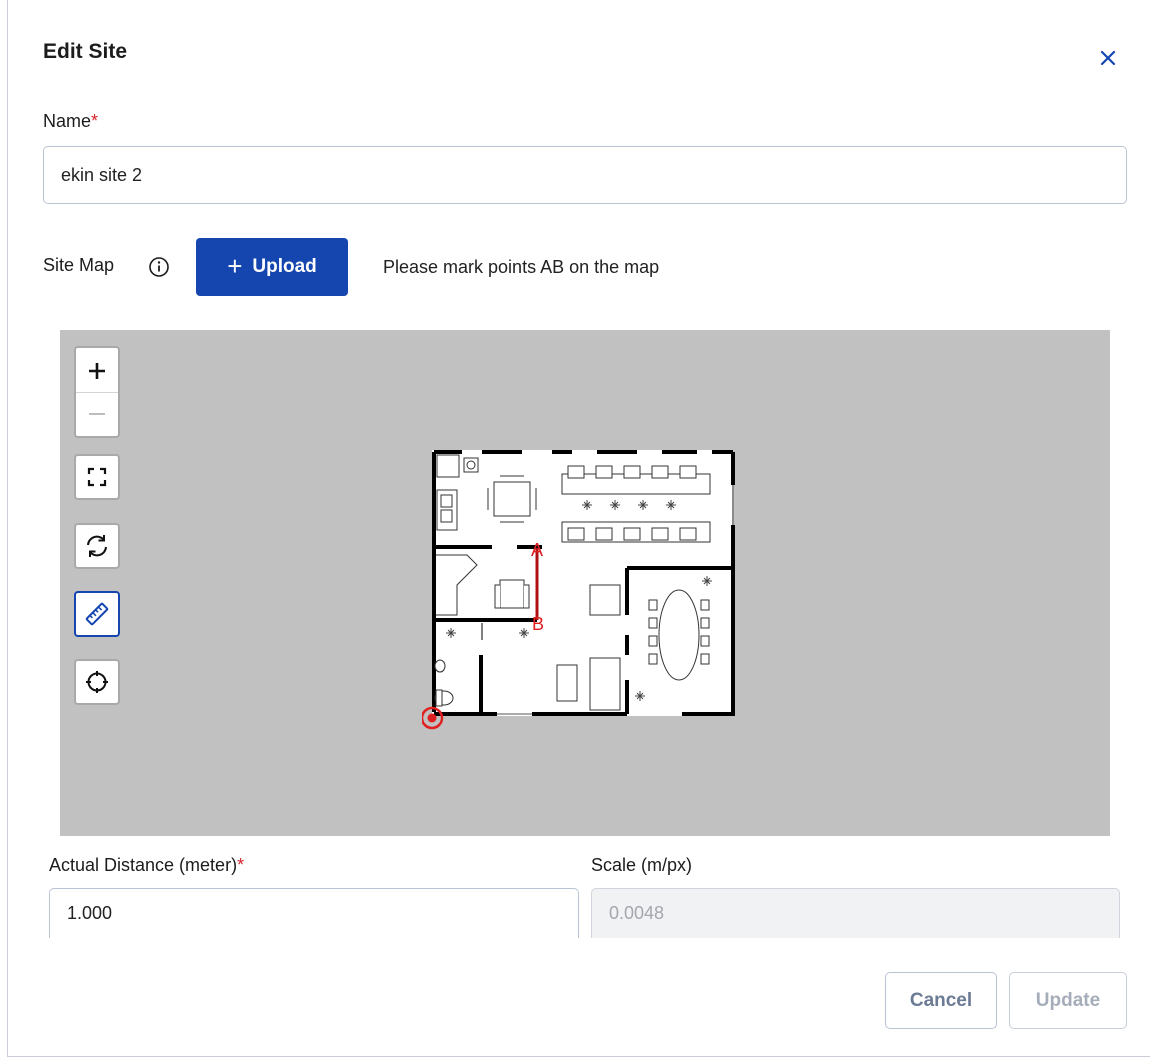  Describe the element at coordinates (585, 175) in the screenshot. I see `name-input: ekin site 2` at that location.